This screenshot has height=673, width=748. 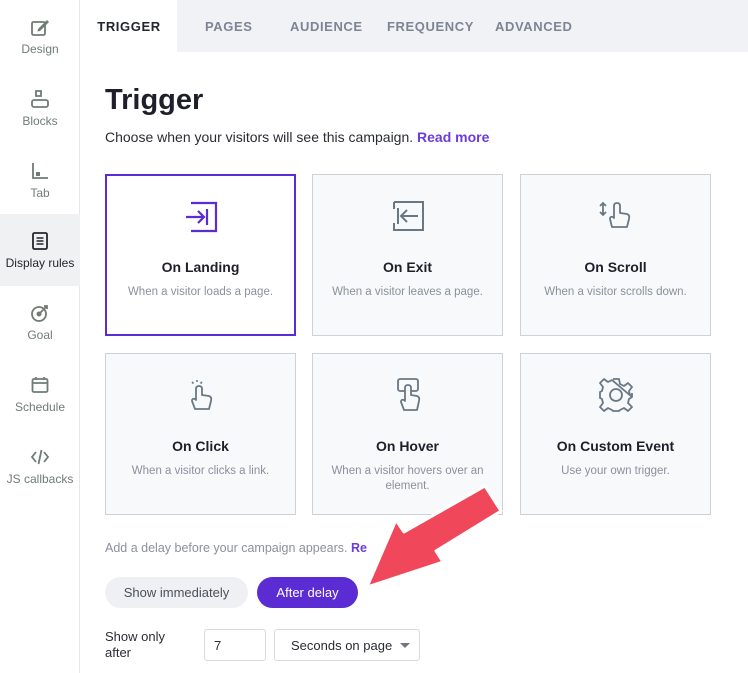 What do you see at coordinates (129, 26) in the screenshot?
I see `tab-trigger: TRIGGER` at bounding box center [129, 26].